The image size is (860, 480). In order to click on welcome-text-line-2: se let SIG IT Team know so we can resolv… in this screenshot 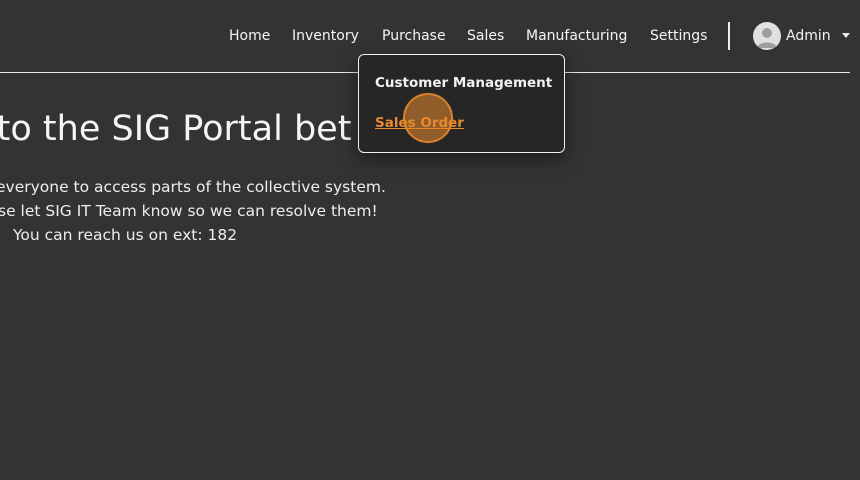, I will do `click(189, 211)`.